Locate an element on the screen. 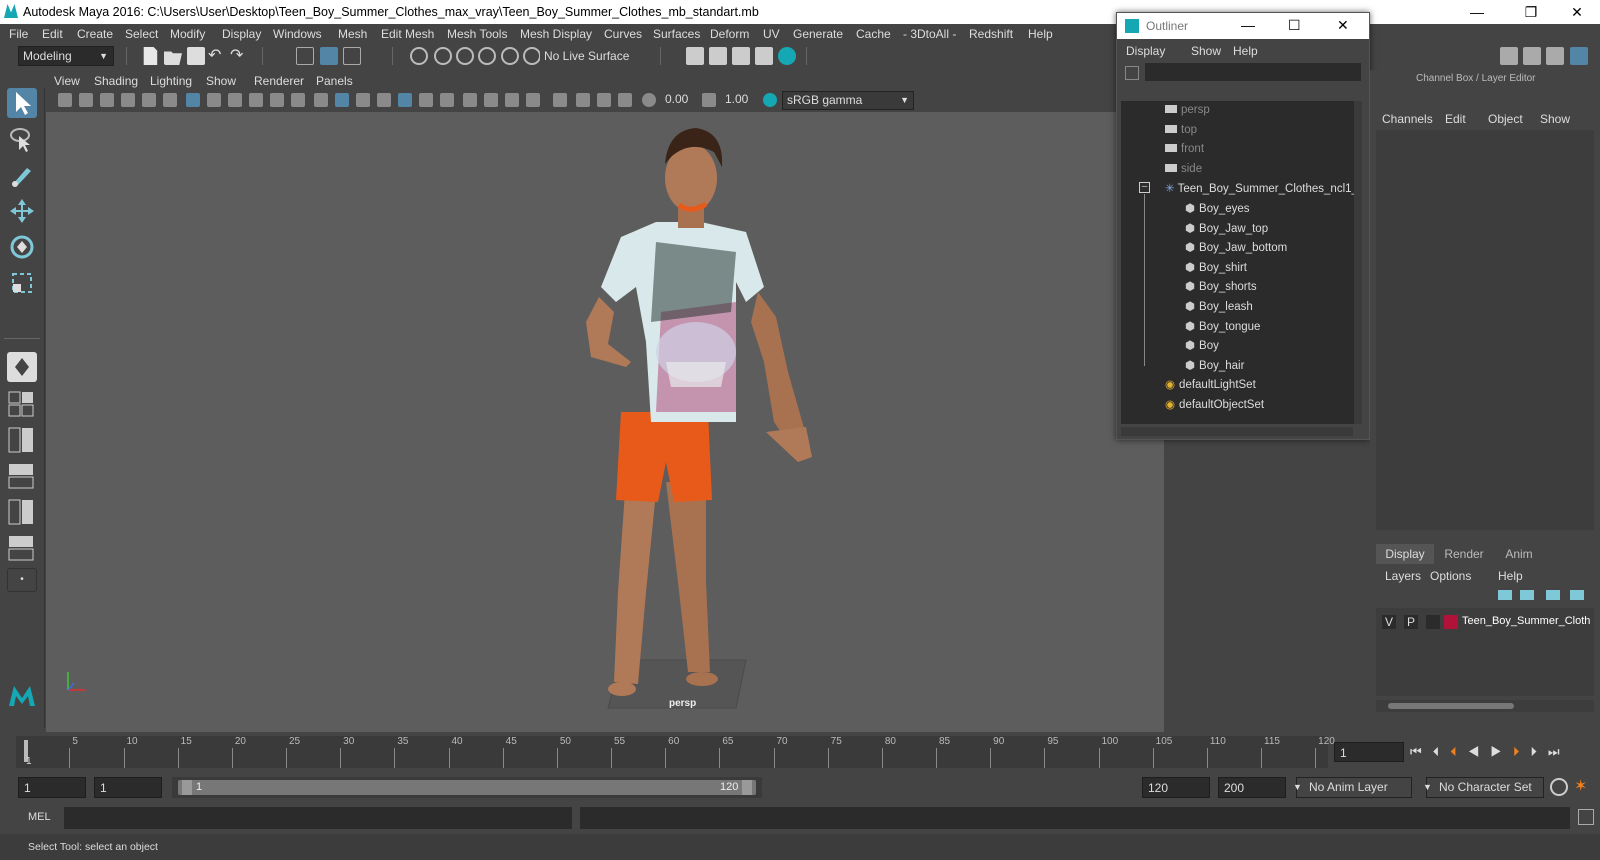 The height and width of the screenshot is (860, 1600). motion-blur-icon is located at coordinates (491, 100).